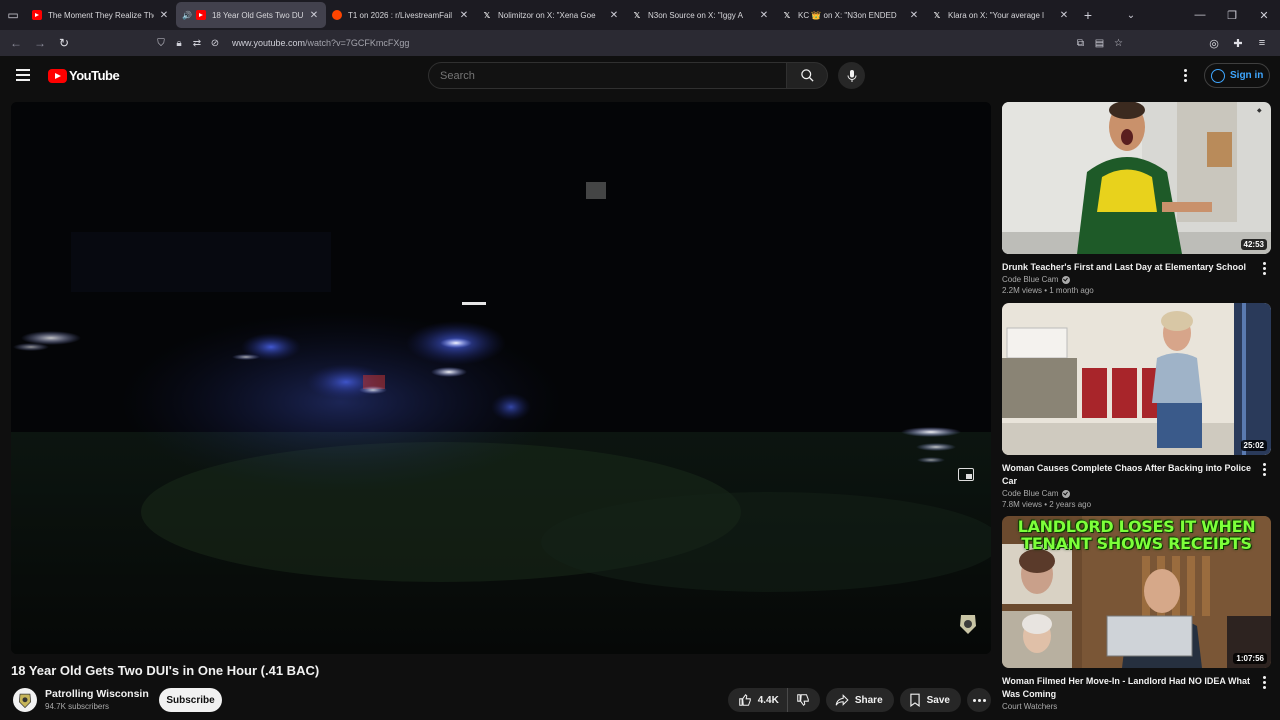 The width and height of the screenshot is (1280, 720). I want to click on like-button: 4.4K, so click(758, 700).